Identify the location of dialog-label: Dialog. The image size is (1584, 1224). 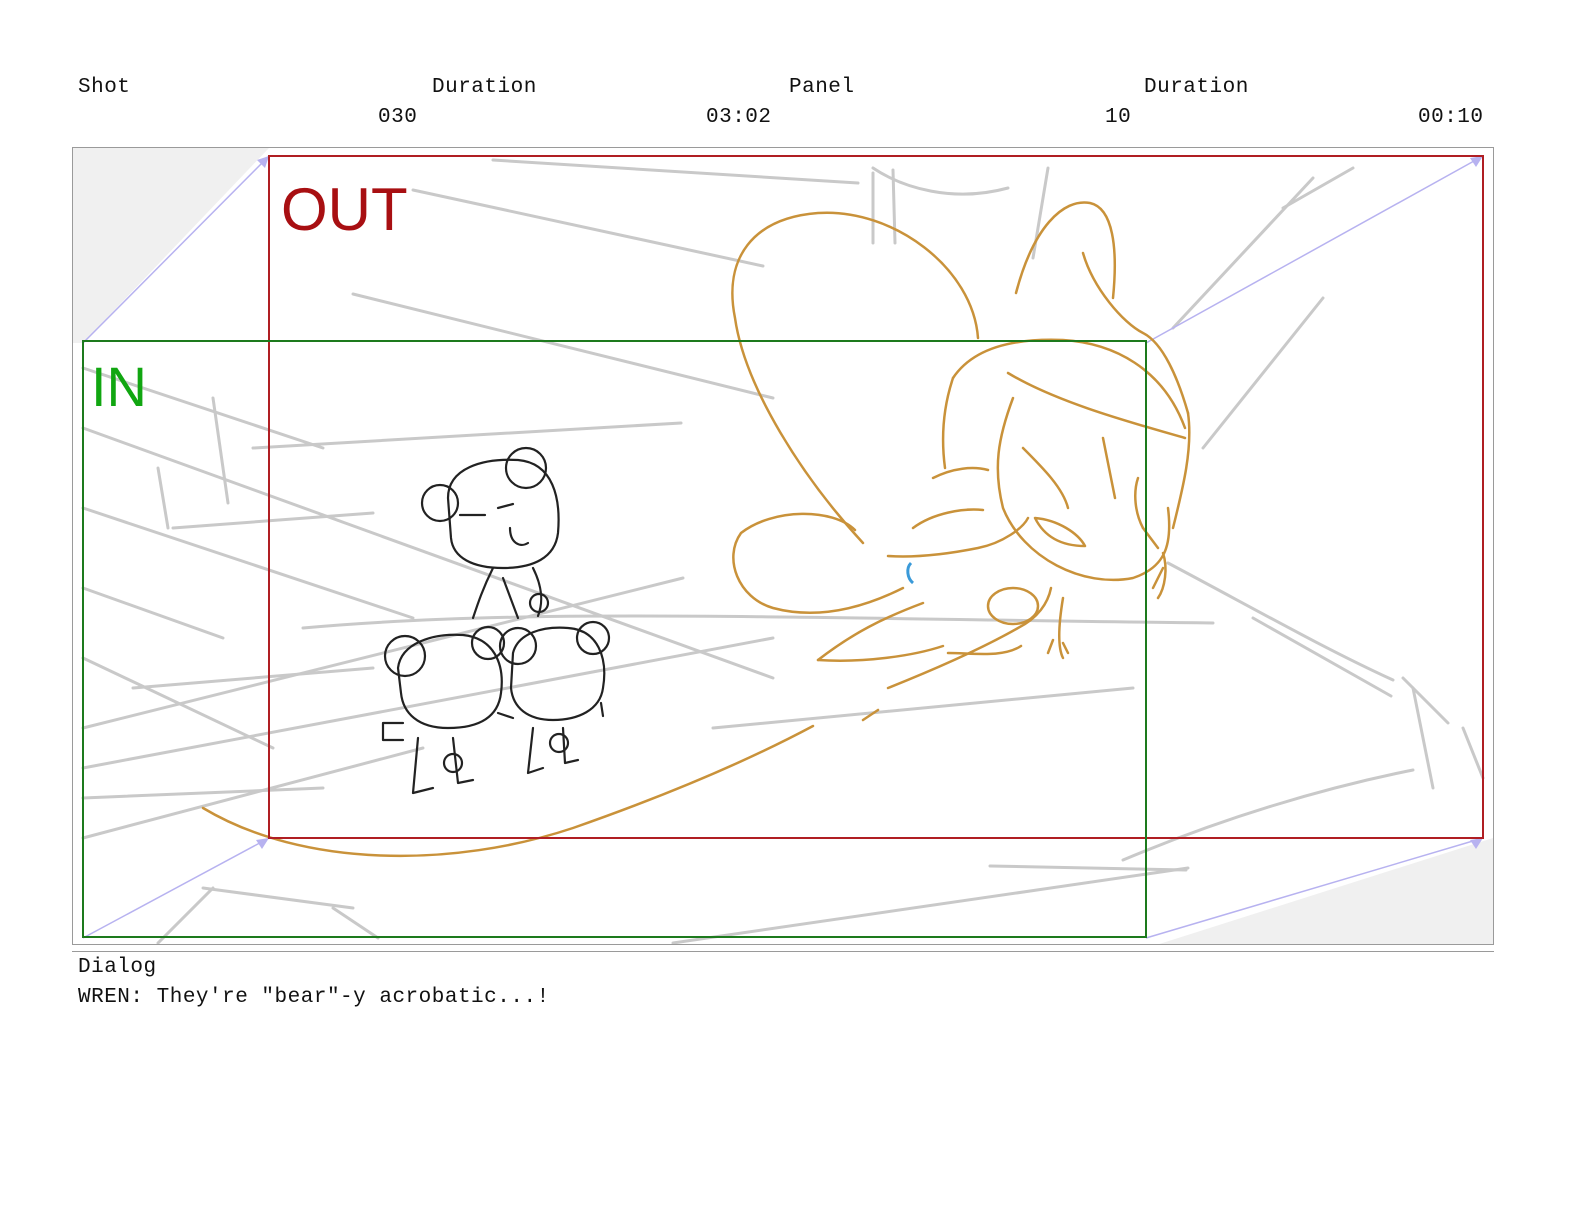
(117, 967).